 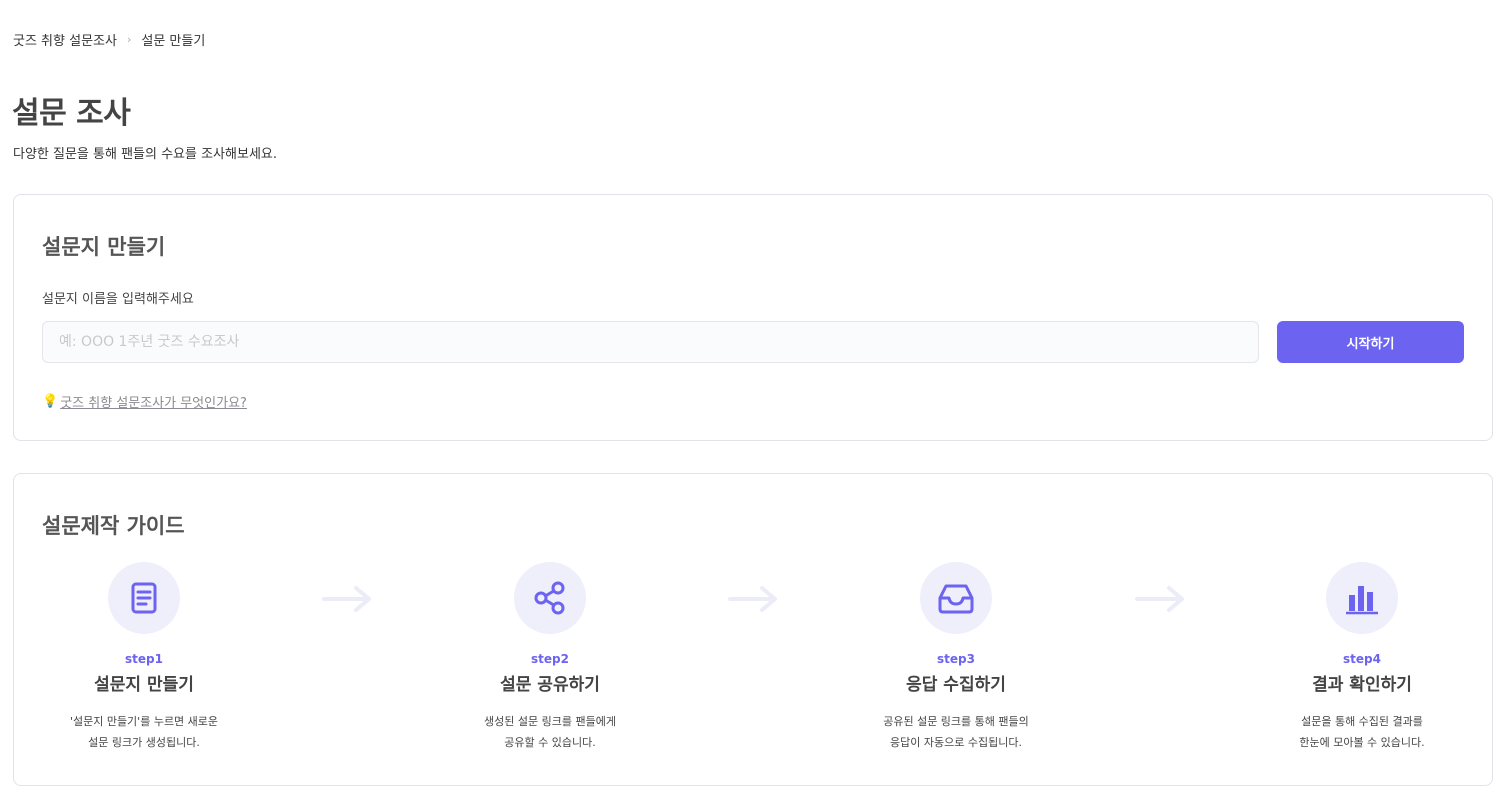 I want to click on page-subtitle: 다양한 질문을 통해 팬들의 수요를 조사해보세요., so click(x=145, y=154).